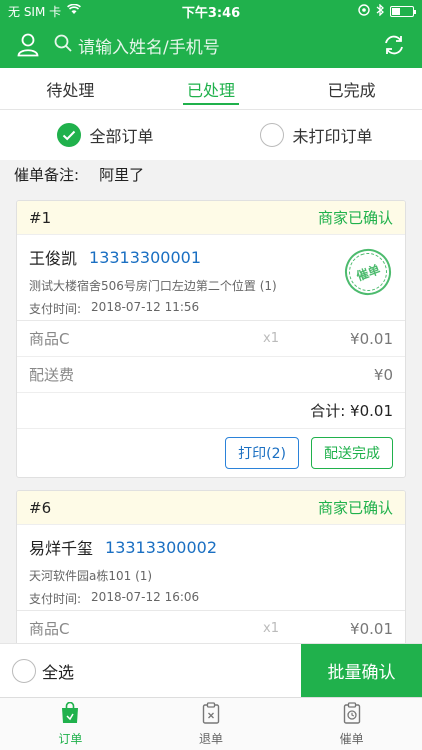 Image resolution: width=422 pixels, height=750 pixels. Describe the element at coordinates (211, 714) in the screenshot. I see `clipboard-icon` at that location.